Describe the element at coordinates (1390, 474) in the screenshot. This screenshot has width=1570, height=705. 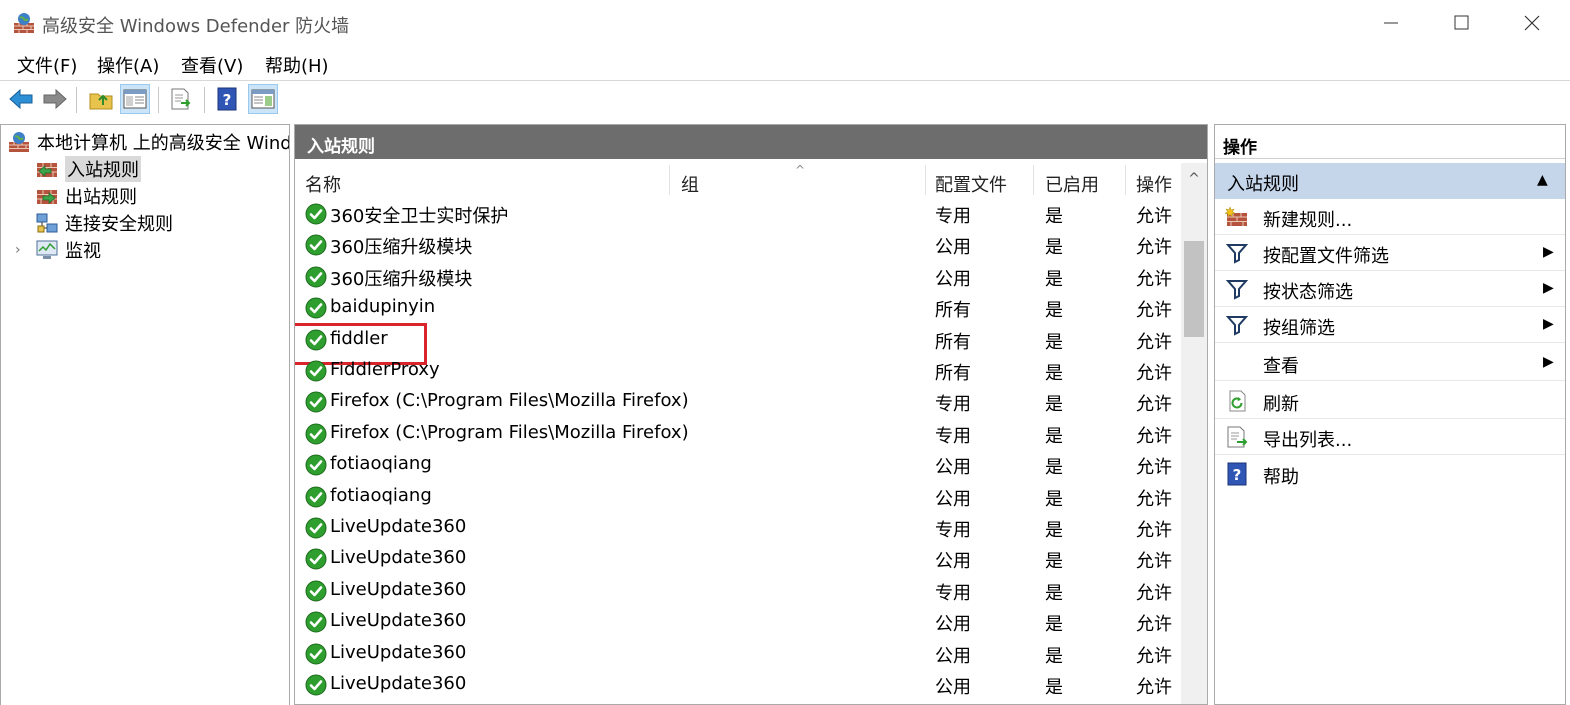
I see `action-help: ? 帮助` at that location.